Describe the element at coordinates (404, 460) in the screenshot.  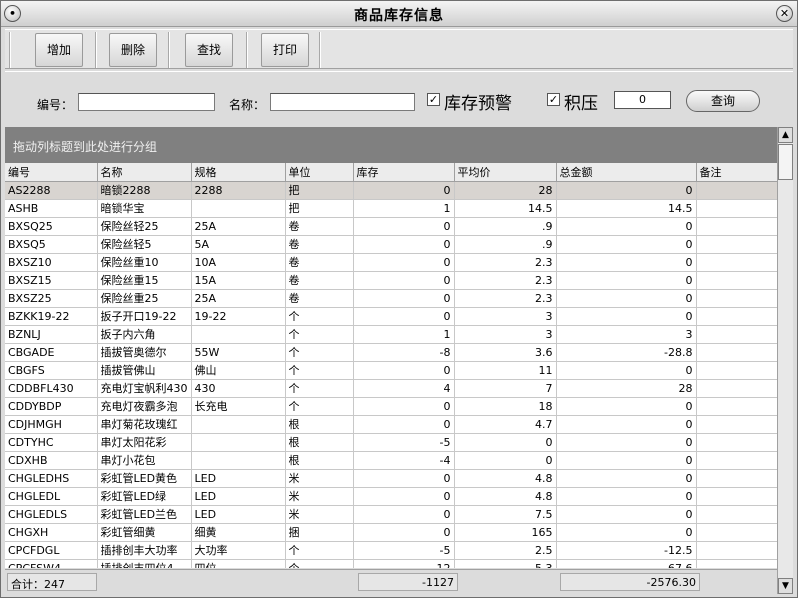
I see `table-cell: -4` at that location.